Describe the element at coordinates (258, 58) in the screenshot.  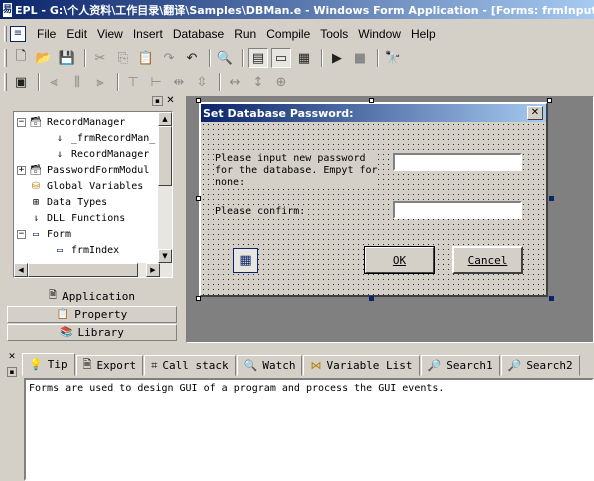
I see `layout-1-icon: ▤` at that location.